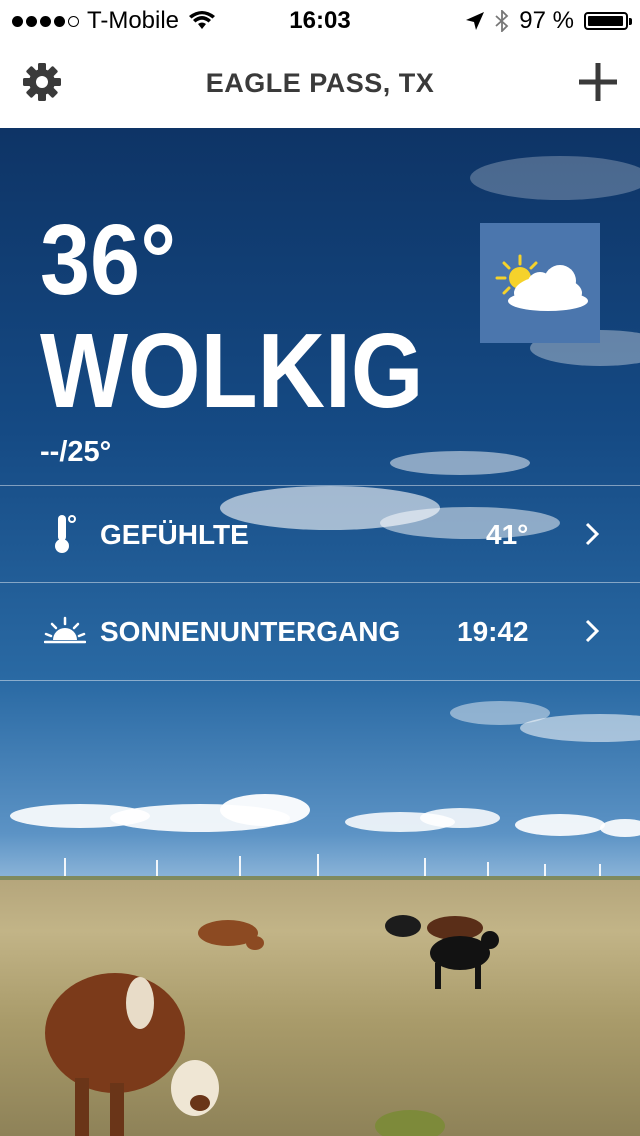  What do you see at coordinates (250, 631) in the screenshot?
I see `sunset-label: SONNENUNTERGANG` at bounding box center [250, 631].